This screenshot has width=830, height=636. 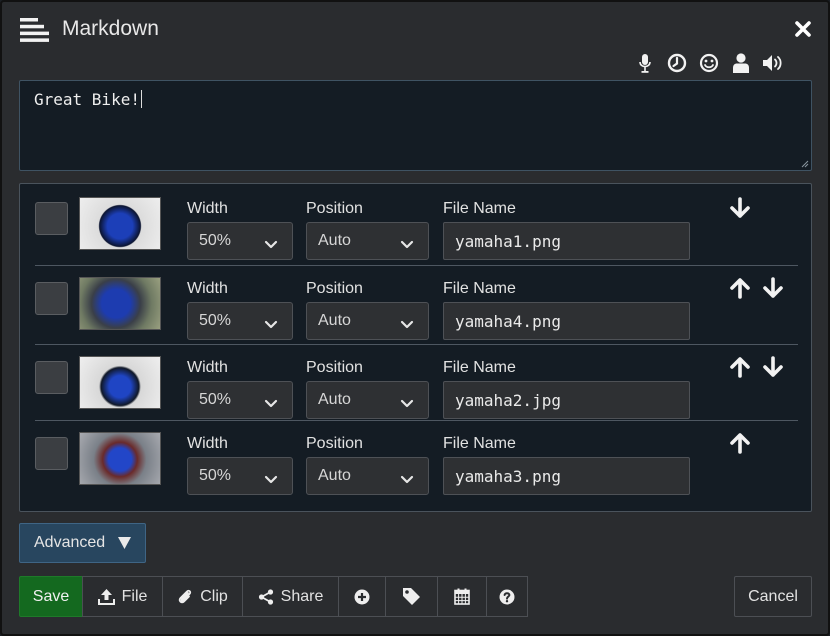 I want to click on save-label: Save, so click(x=51, y=596).